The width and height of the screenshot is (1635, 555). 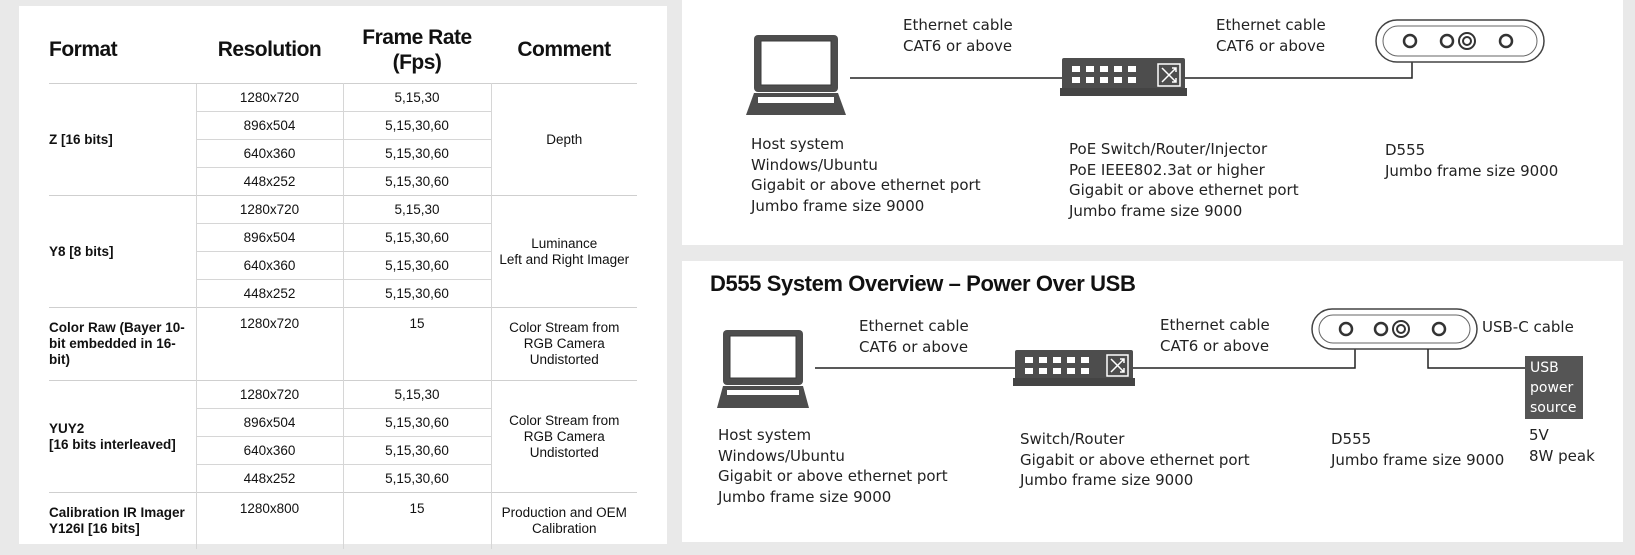 I want to click on comment-line: Calibration, so click(x=564, y=528).